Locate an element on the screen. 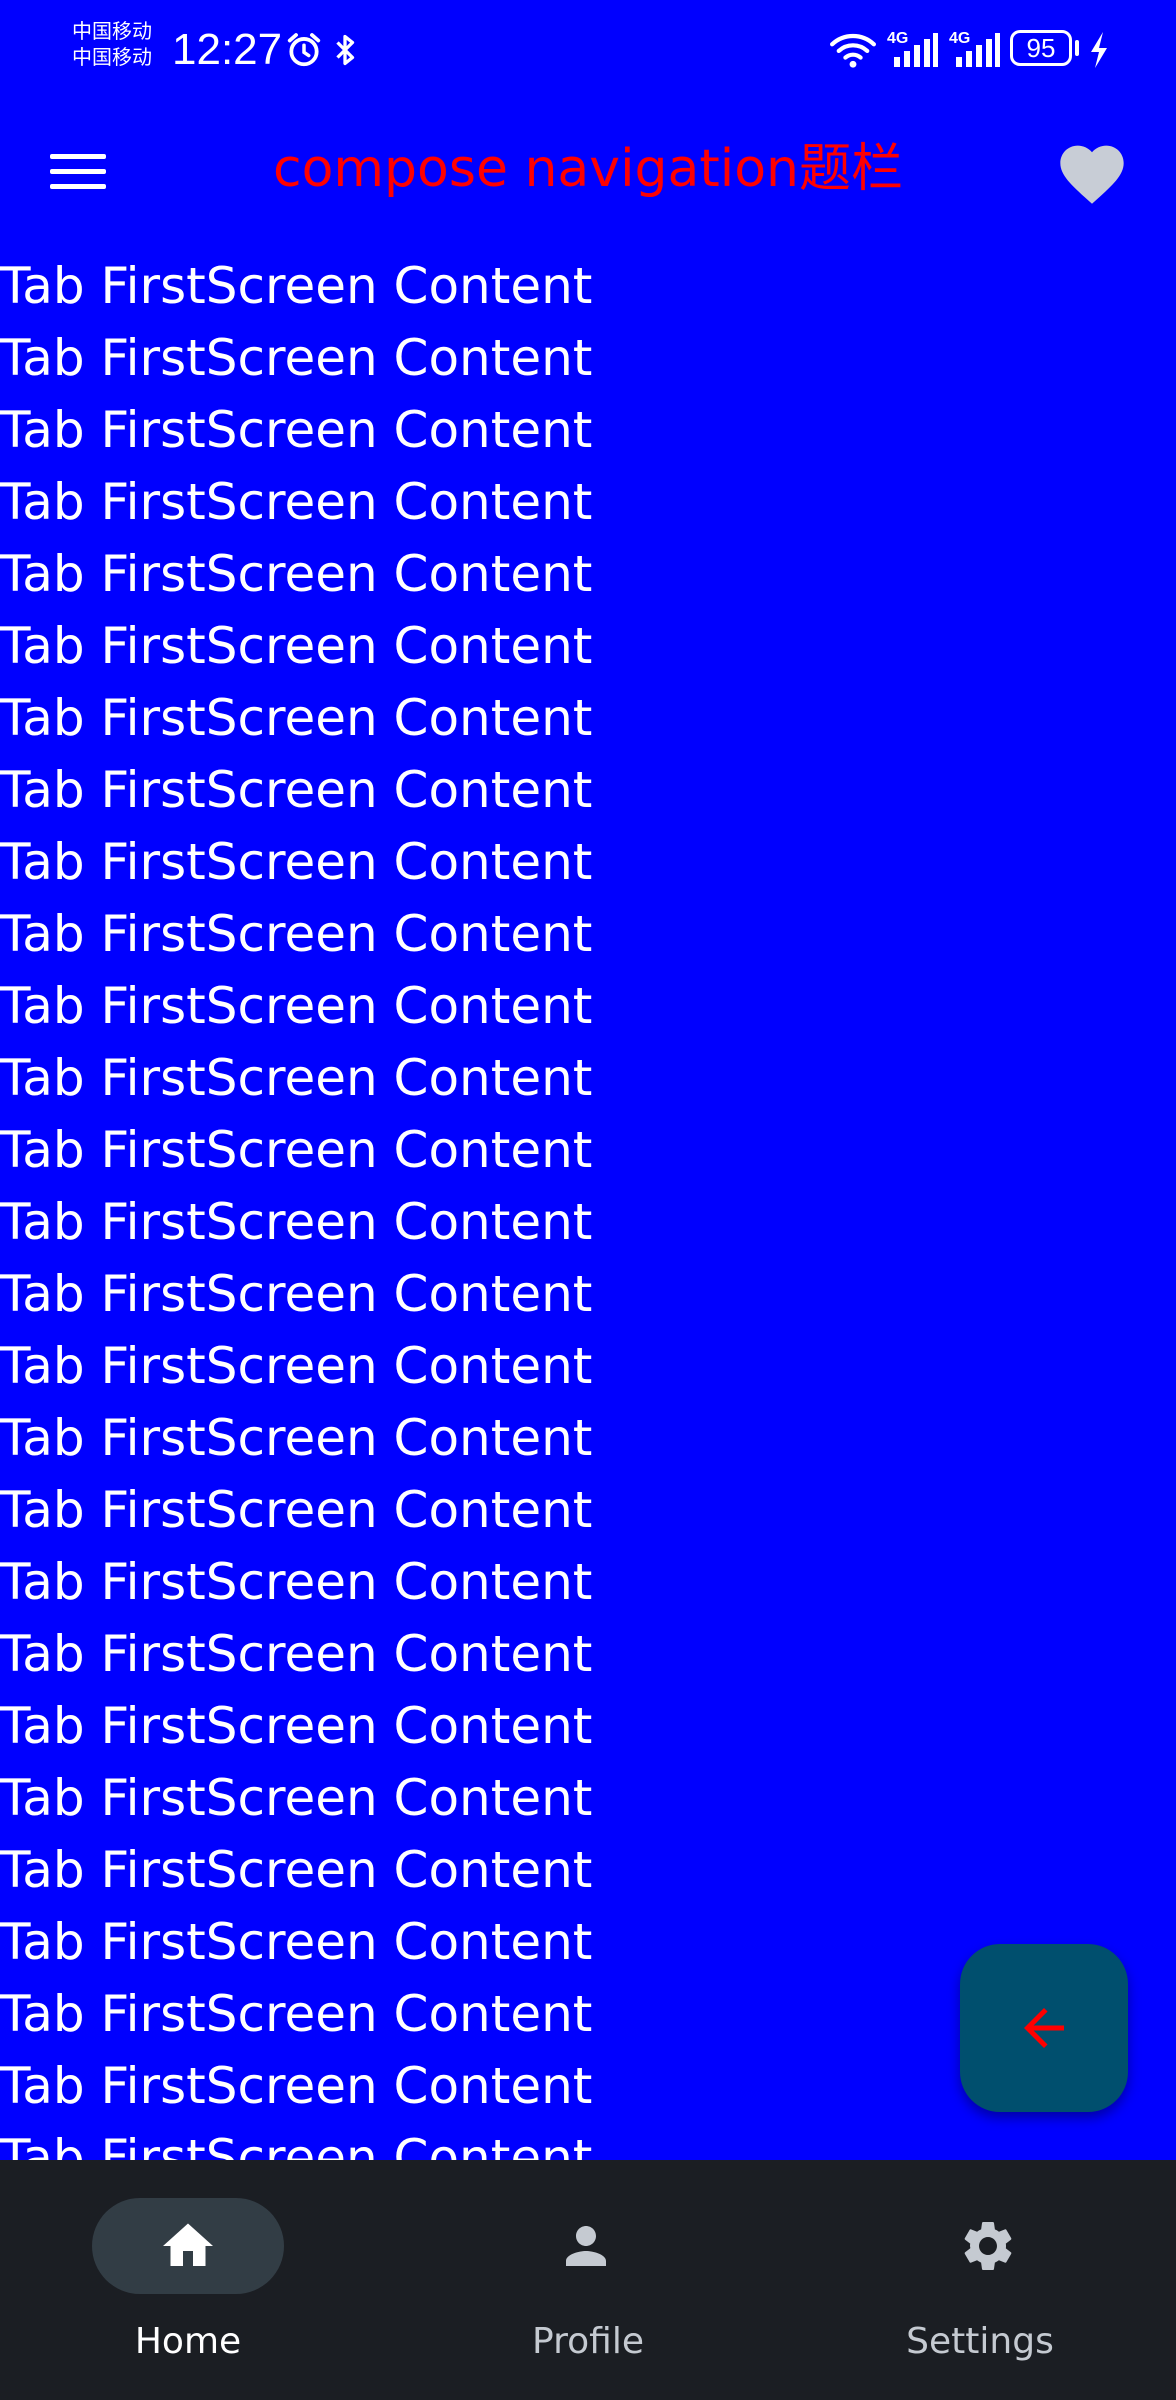  arrow-back-icon is located at coordinates (1044, 2028).